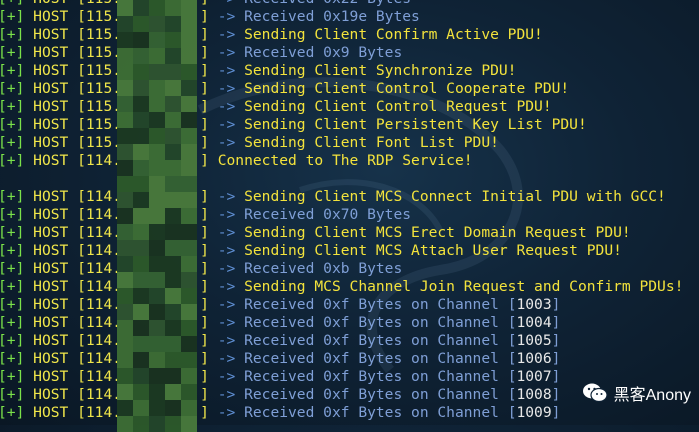  I want to click on channel-number: 1006, so click(534, 358).